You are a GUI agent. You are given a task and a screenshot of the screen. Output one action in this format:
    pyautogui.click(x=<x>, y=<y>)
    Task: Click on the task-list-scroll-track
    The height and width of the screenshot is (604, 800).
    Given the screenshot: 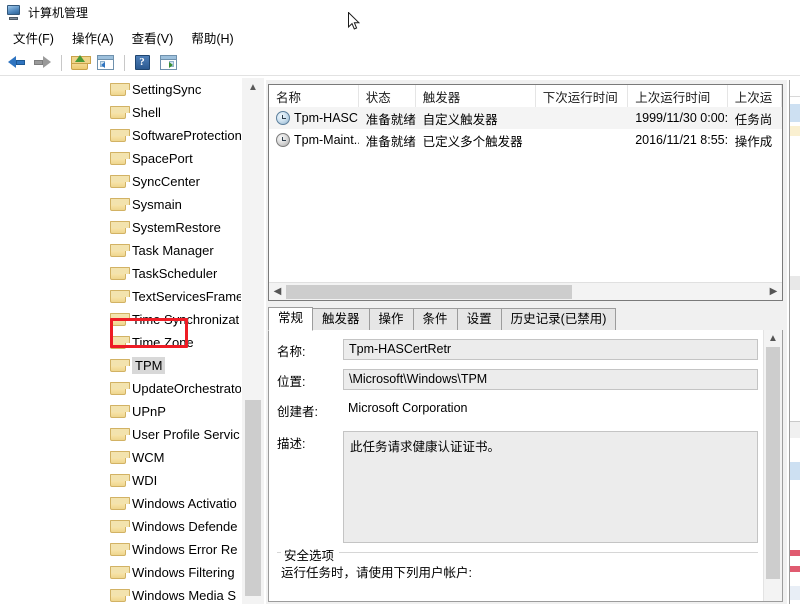 What is the action you would take?
    pyautogui.click(x=525, y=292)
    